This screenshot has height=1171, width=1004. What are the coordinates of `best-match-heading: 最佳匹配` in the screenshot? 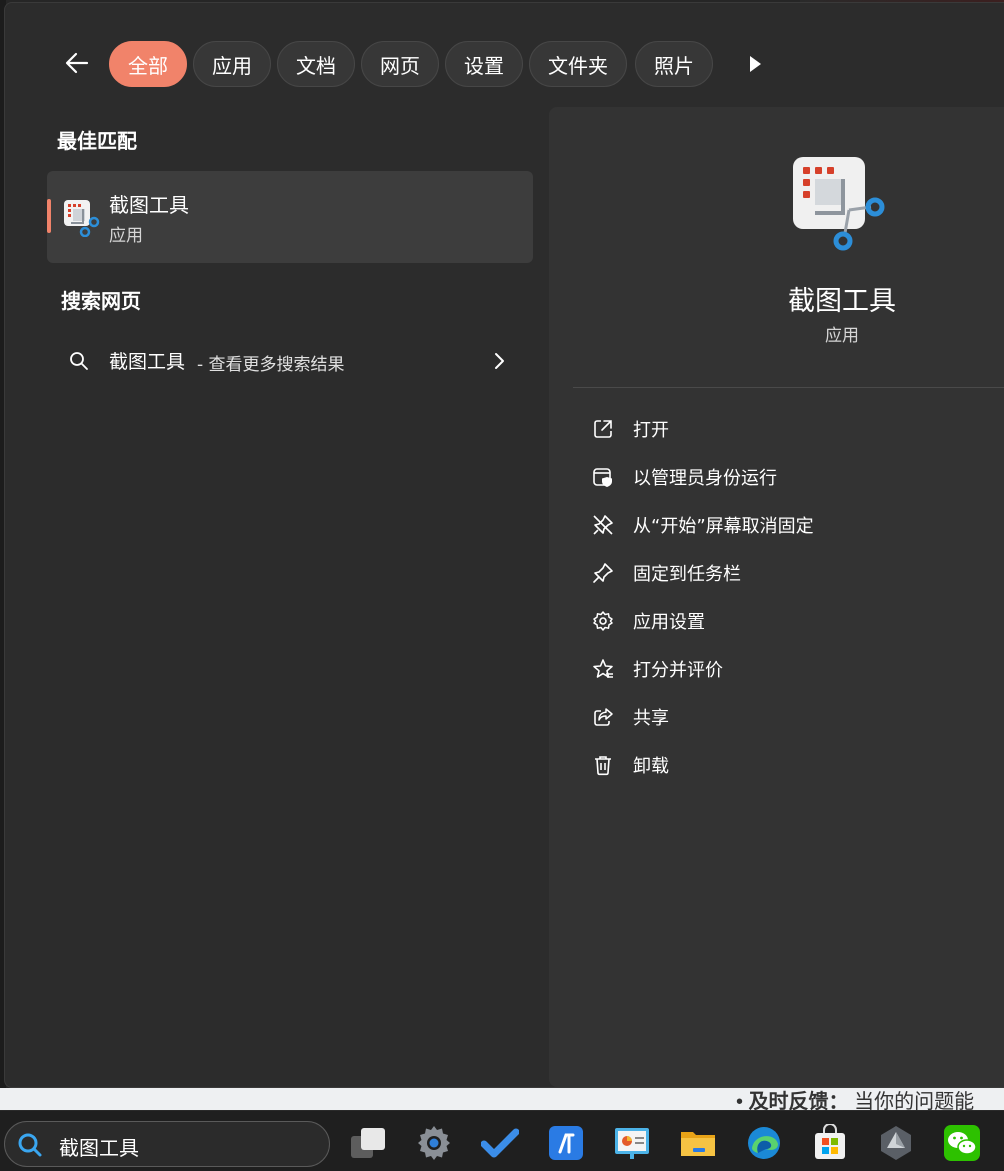 It's located at (97, 141).